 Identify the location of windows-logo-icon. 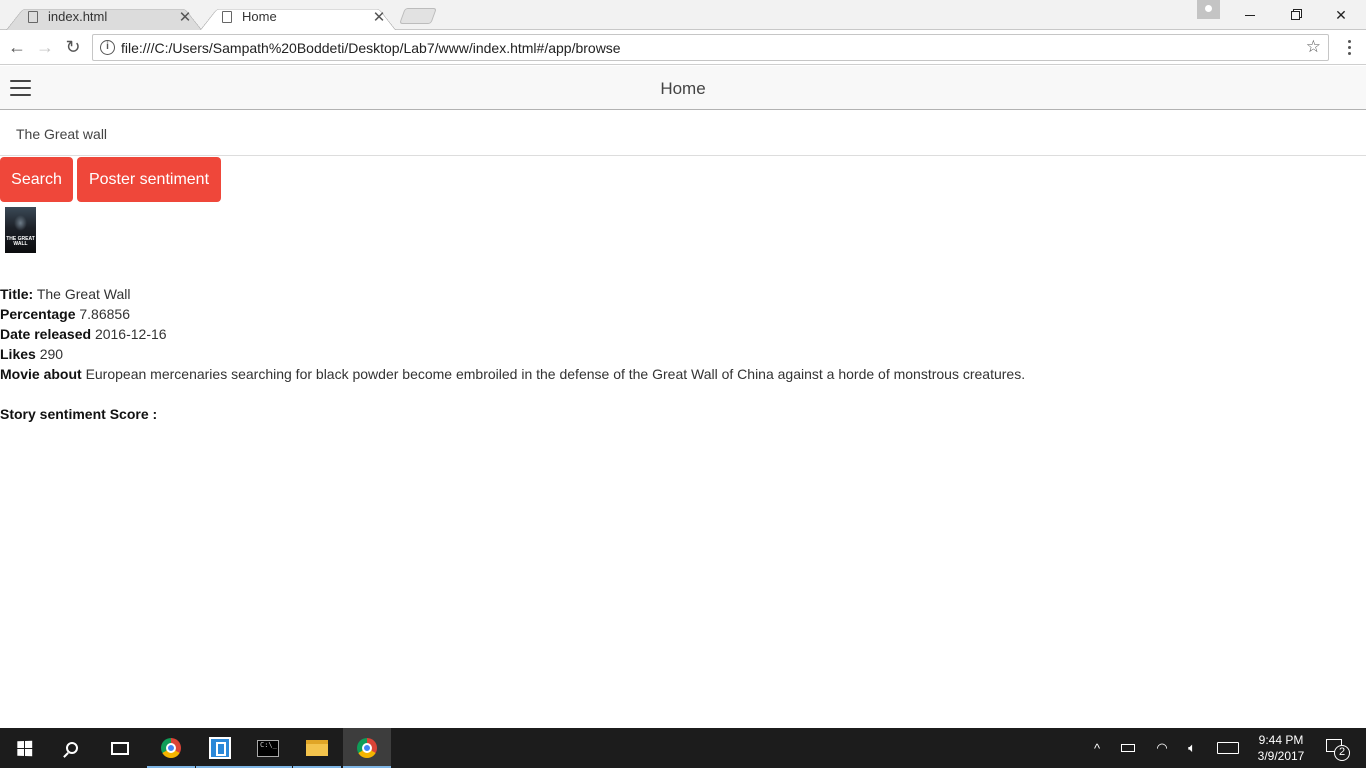
(24, 748).